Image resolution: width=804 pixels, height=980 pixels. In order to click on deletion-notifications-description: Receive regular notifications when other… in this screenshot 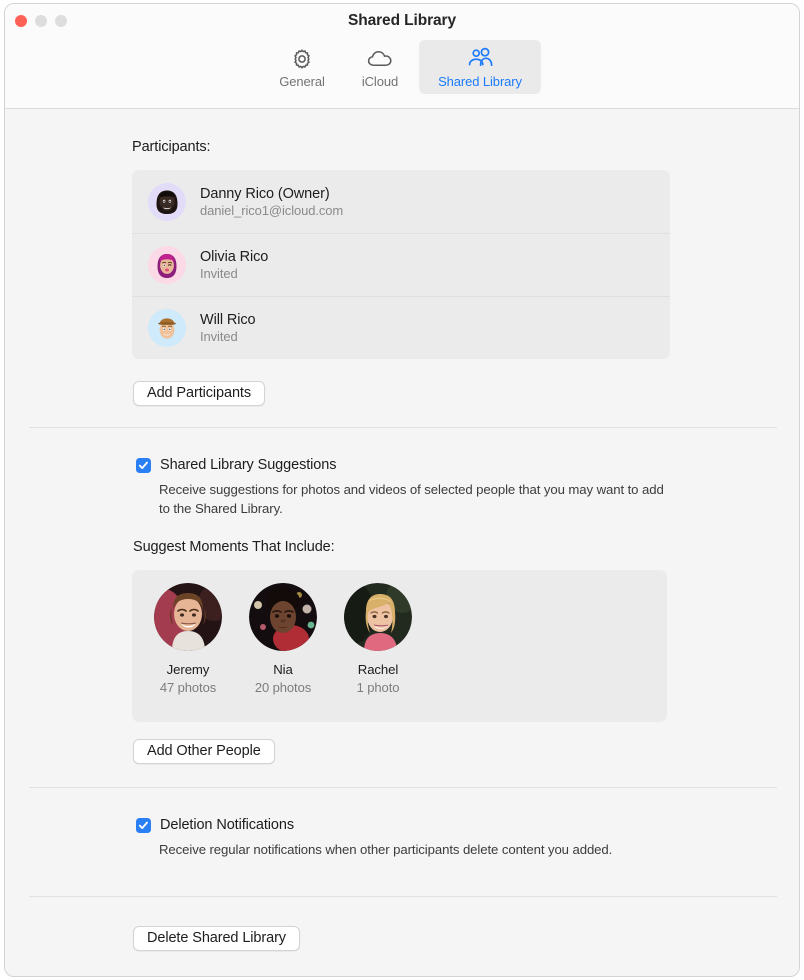, I will do `click(386, 849)`.